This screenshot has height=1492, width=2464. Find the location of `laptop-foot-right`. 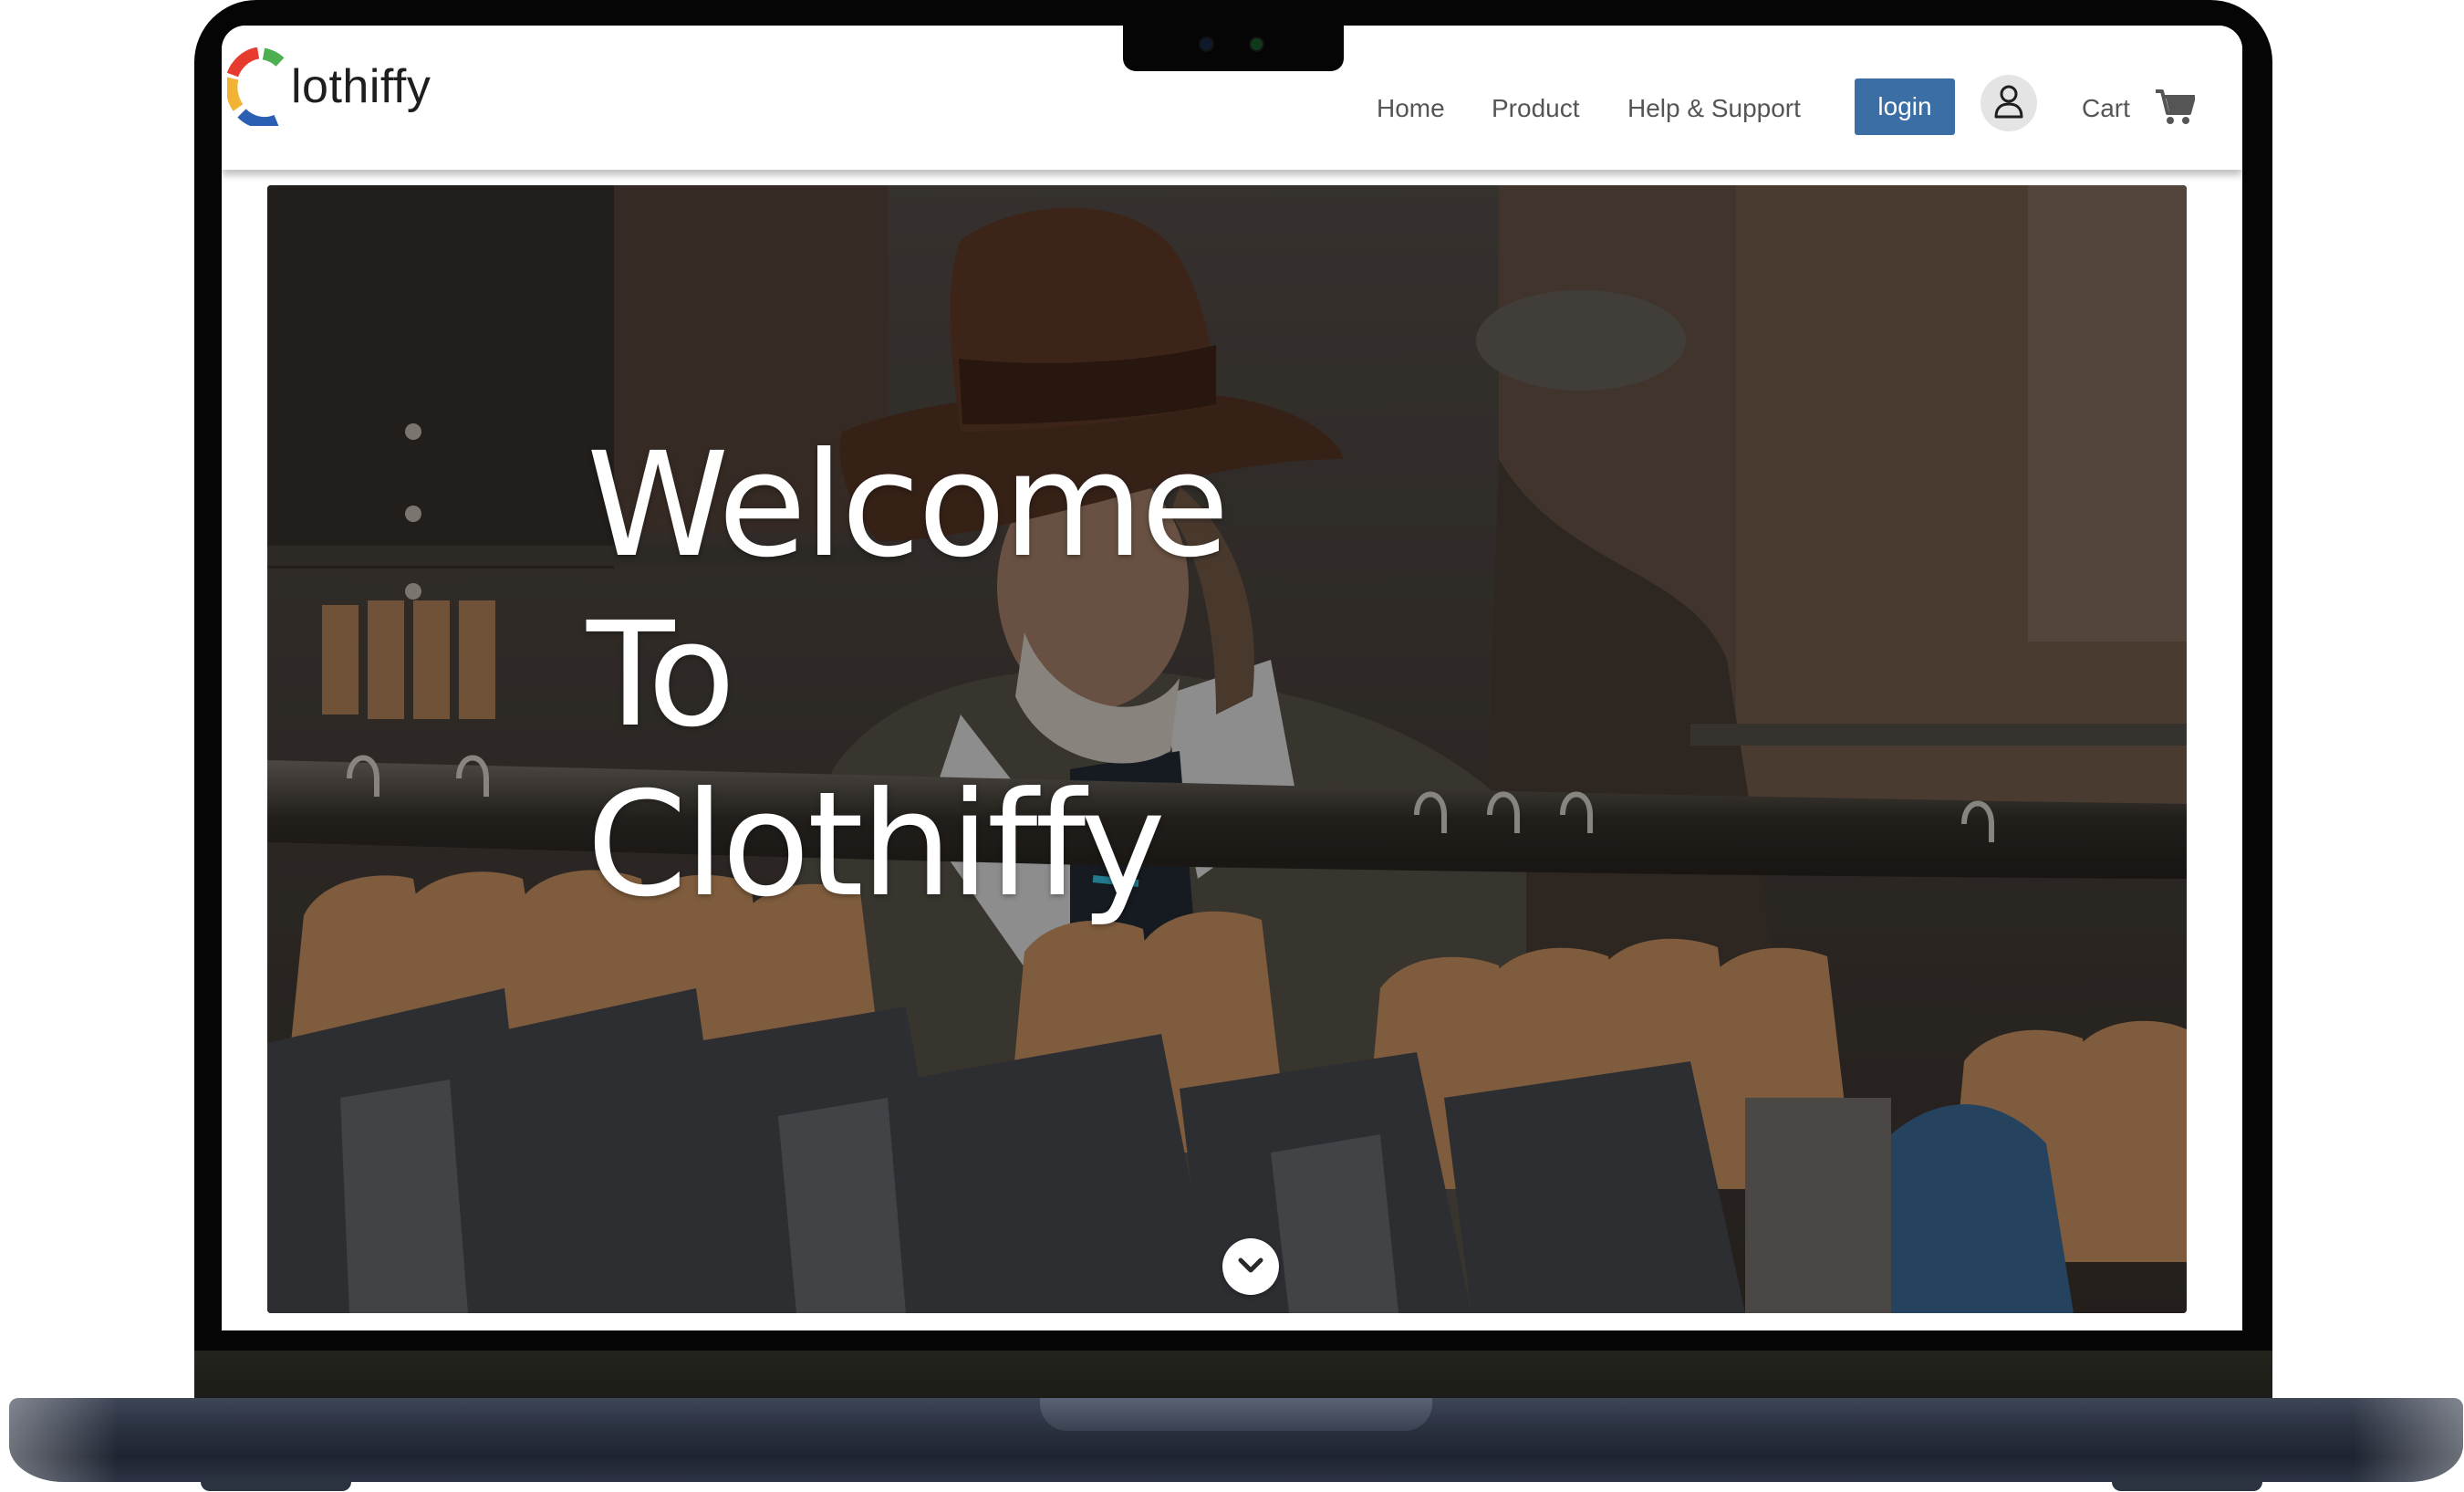

laptop-foot-right is located at coordinates (2187, 1485).